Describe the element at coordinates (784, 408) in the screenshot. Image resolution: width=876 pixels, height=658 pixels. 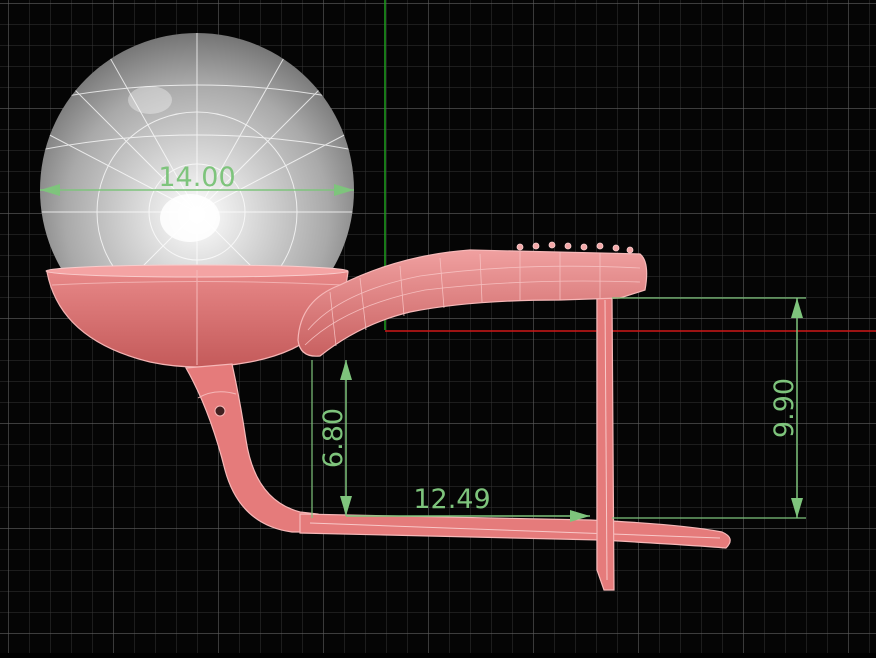
I see `dimension-clip-height-label: 9.90` at that location.